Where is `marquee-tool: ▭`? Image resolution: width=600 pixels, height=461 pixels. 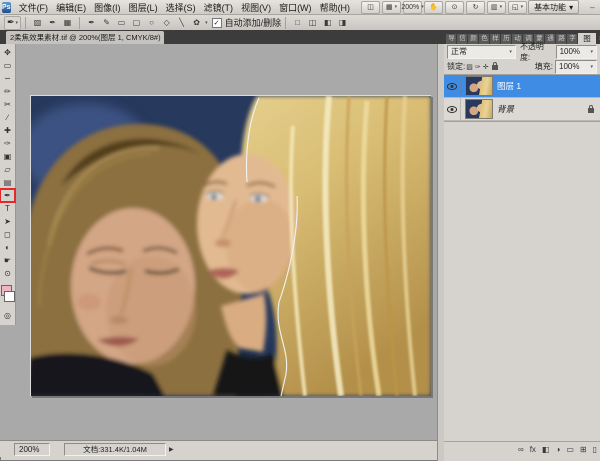 marquee-tool: ▭ is located at coordinates (7, 65).